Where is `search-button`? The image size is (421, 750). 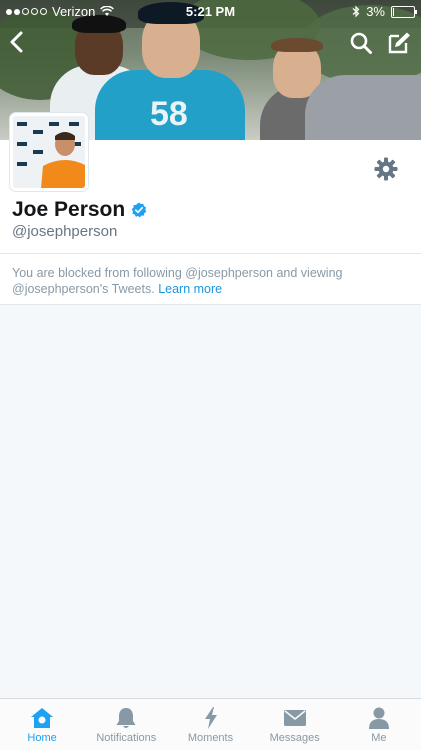 search-button is located at coordinates (361, 43).